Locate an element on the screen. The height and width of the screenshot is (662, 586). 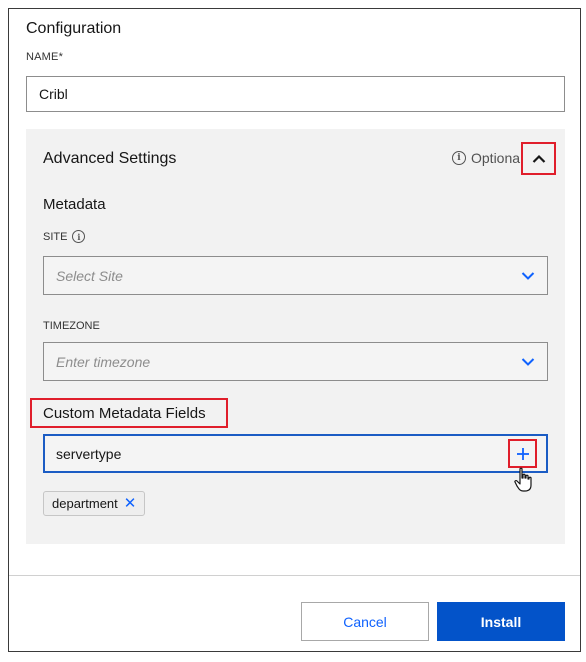
custom-metadata-field-input: servertype is located at coordinates (295, 453).